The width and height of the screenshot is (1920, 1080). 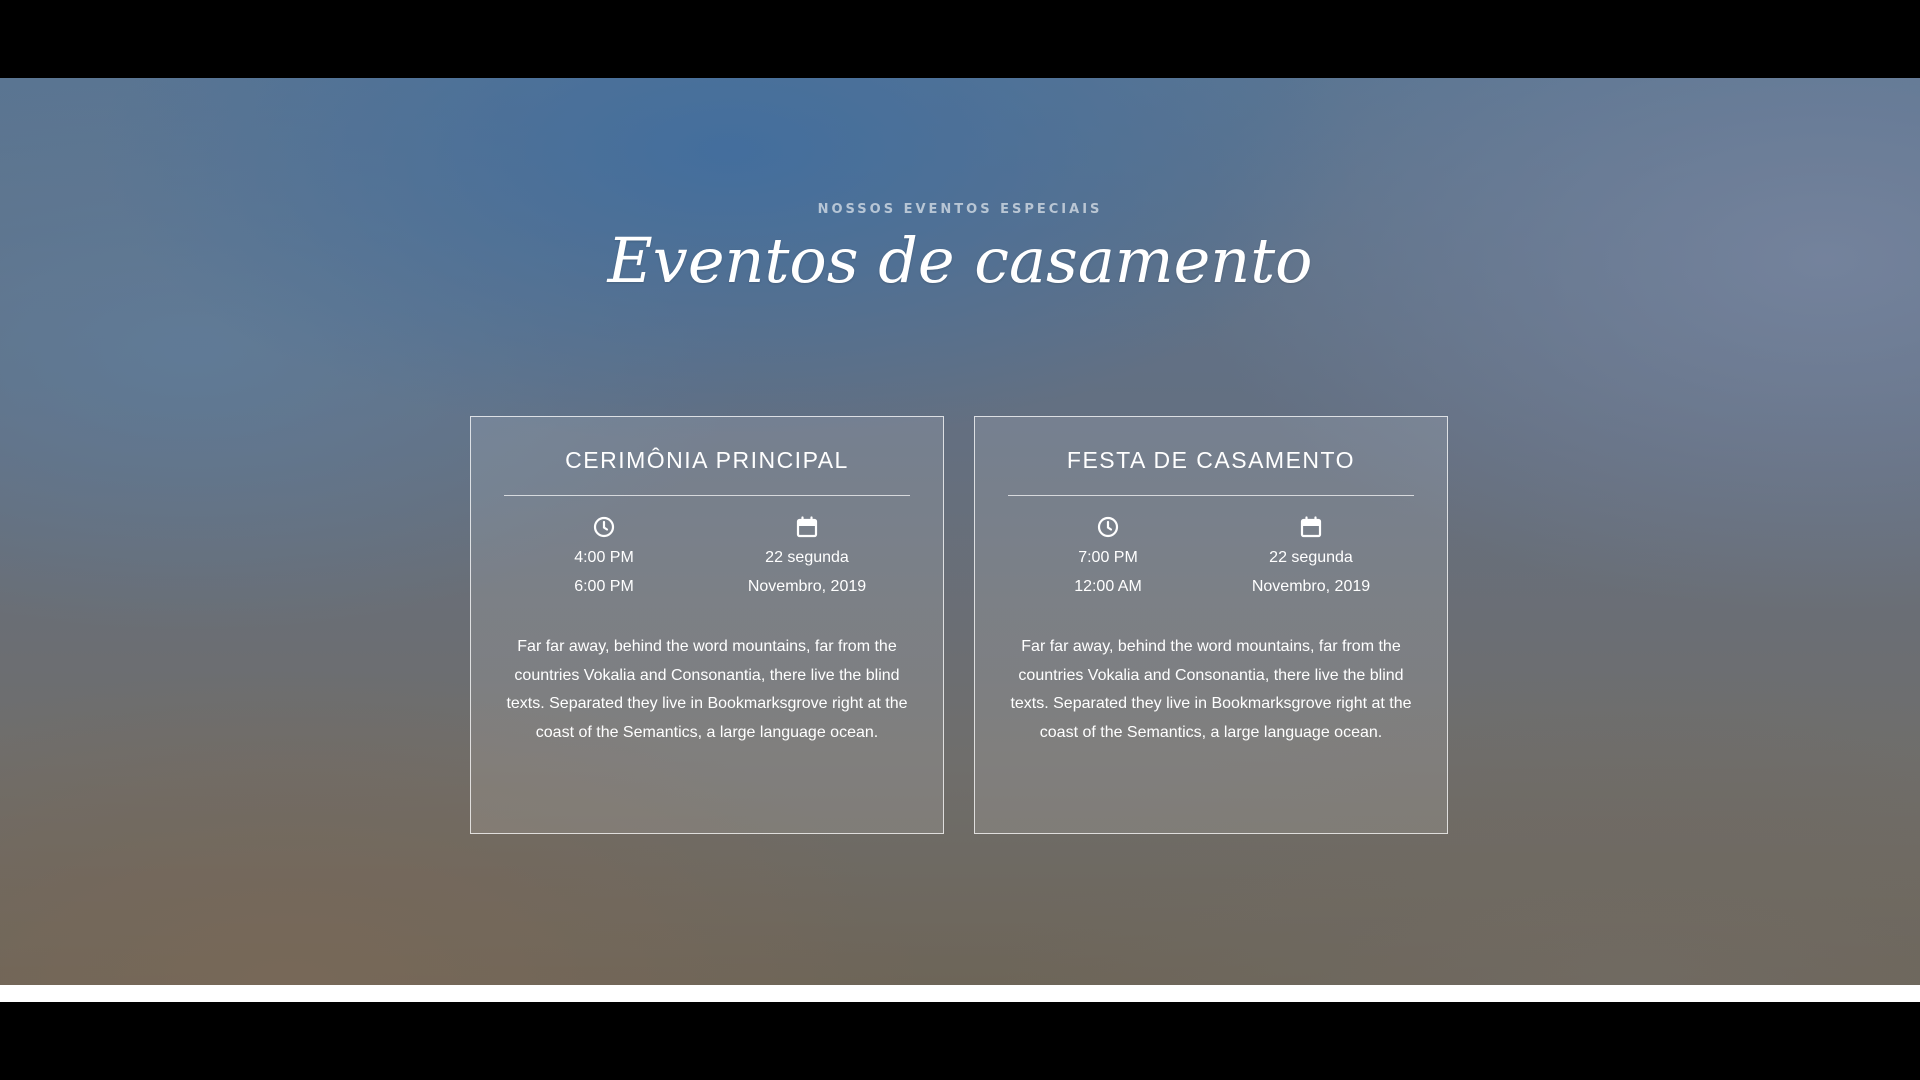 I want to click on letterbox-top, so click(x=960, y=39).